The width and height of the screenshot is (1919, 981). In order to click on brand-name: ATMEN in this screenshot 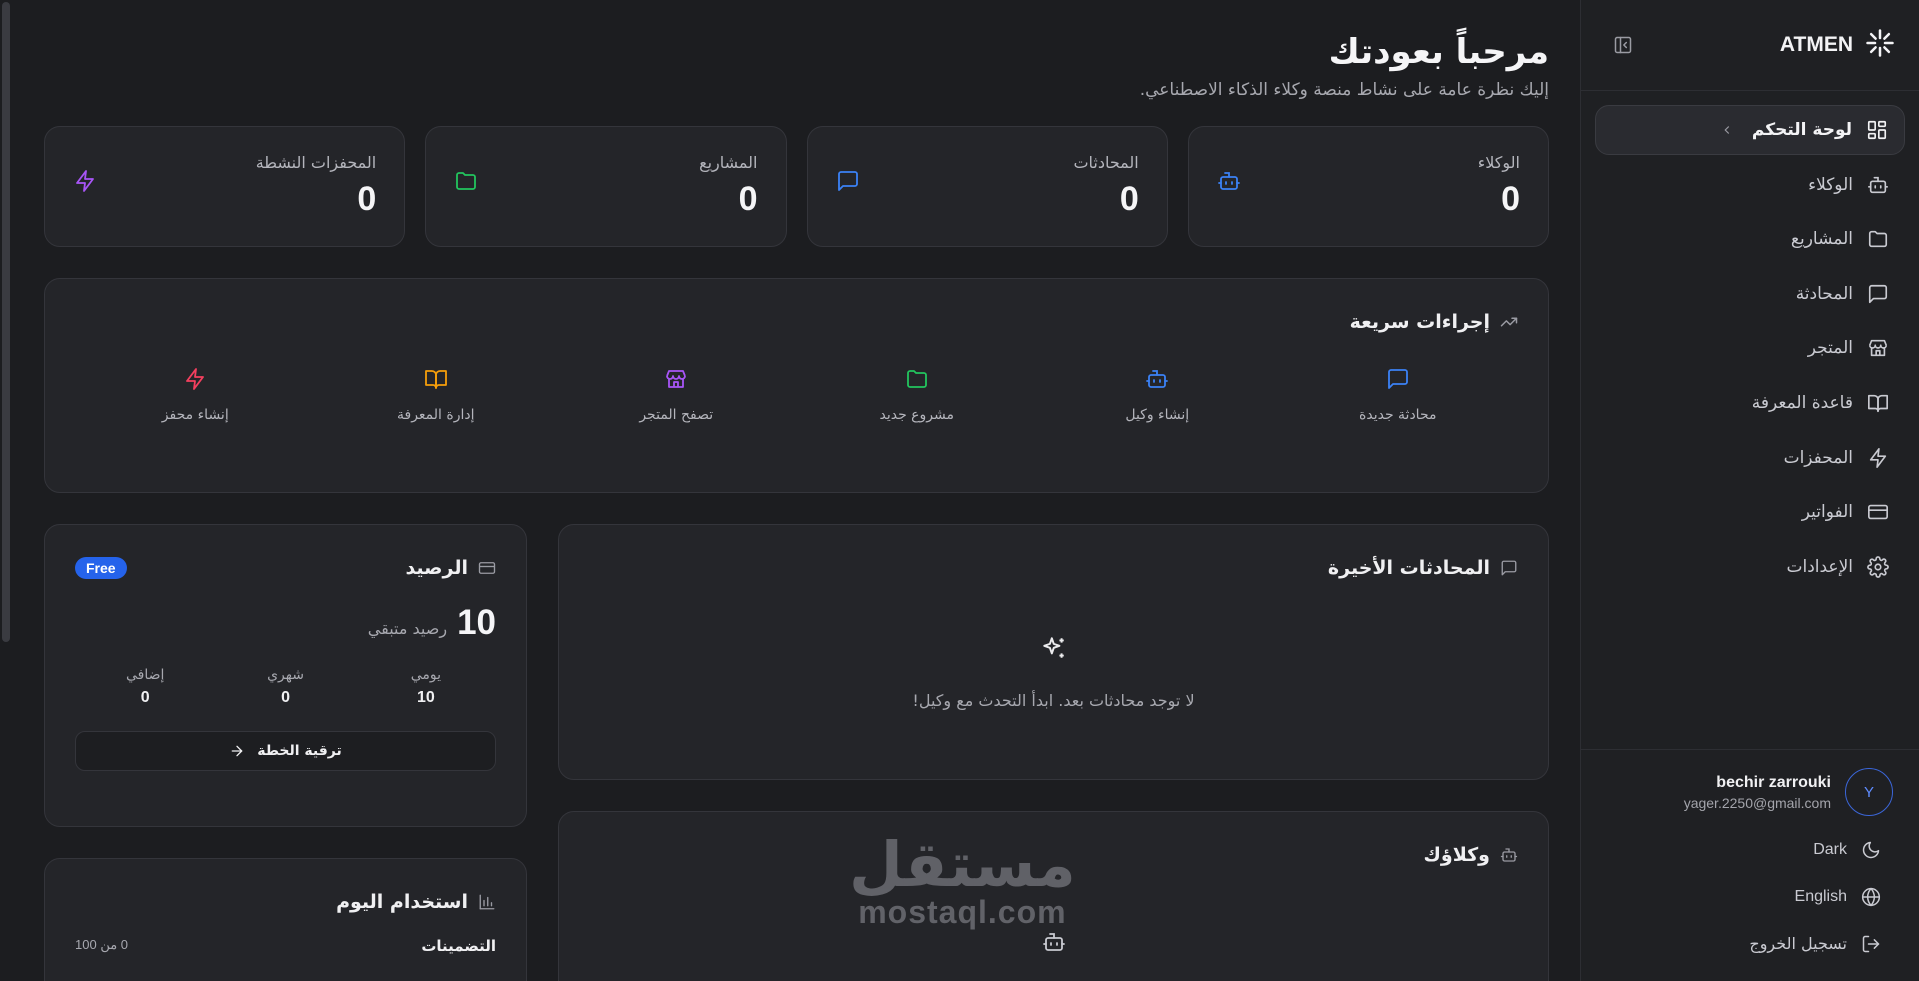, I will do `click(1816, 44)`.